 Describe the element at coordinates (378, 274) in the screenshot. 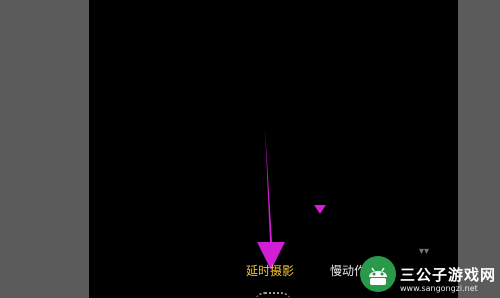

I see `android-robot-icon` at that location.